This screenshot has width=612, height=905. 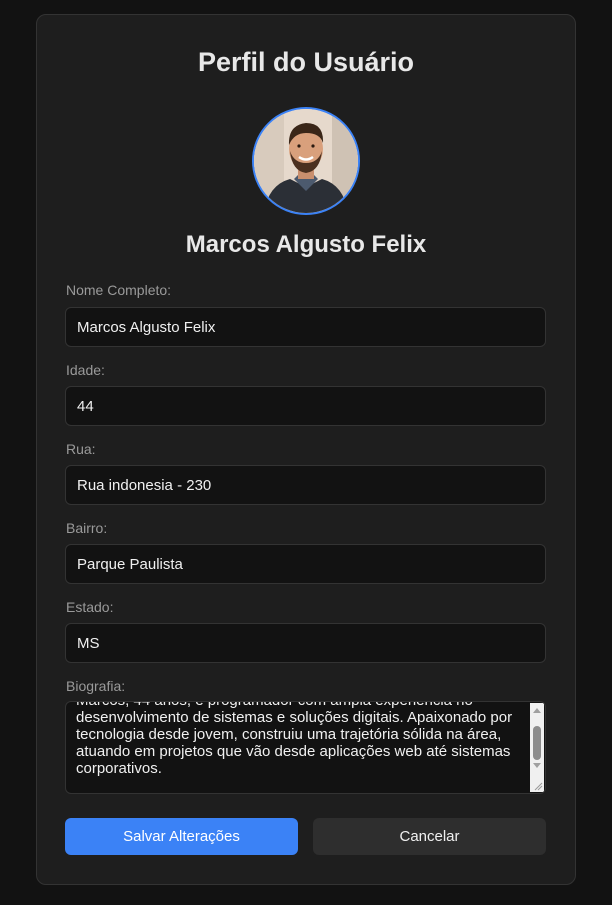 I want to click on user-photo-icon, so click(x=306, y=161).